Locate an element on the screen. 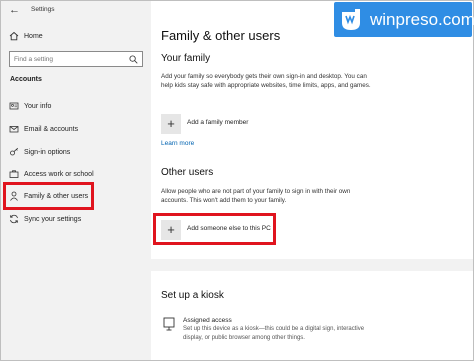  sidebar-item-label: Email & accounts is located at coordinates (51, 129).